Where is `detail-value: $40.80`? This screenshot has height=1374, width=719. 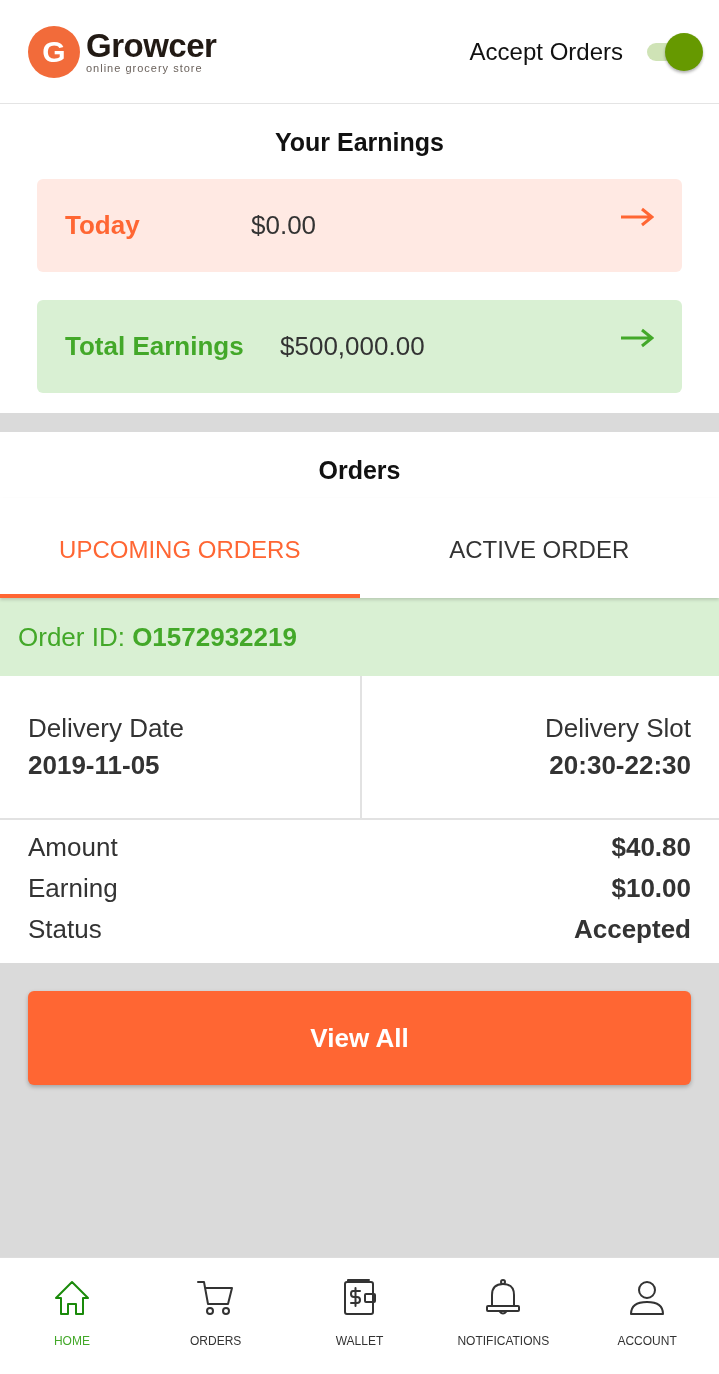 detail-value: $40.80 is located at coordinates (651, 847).